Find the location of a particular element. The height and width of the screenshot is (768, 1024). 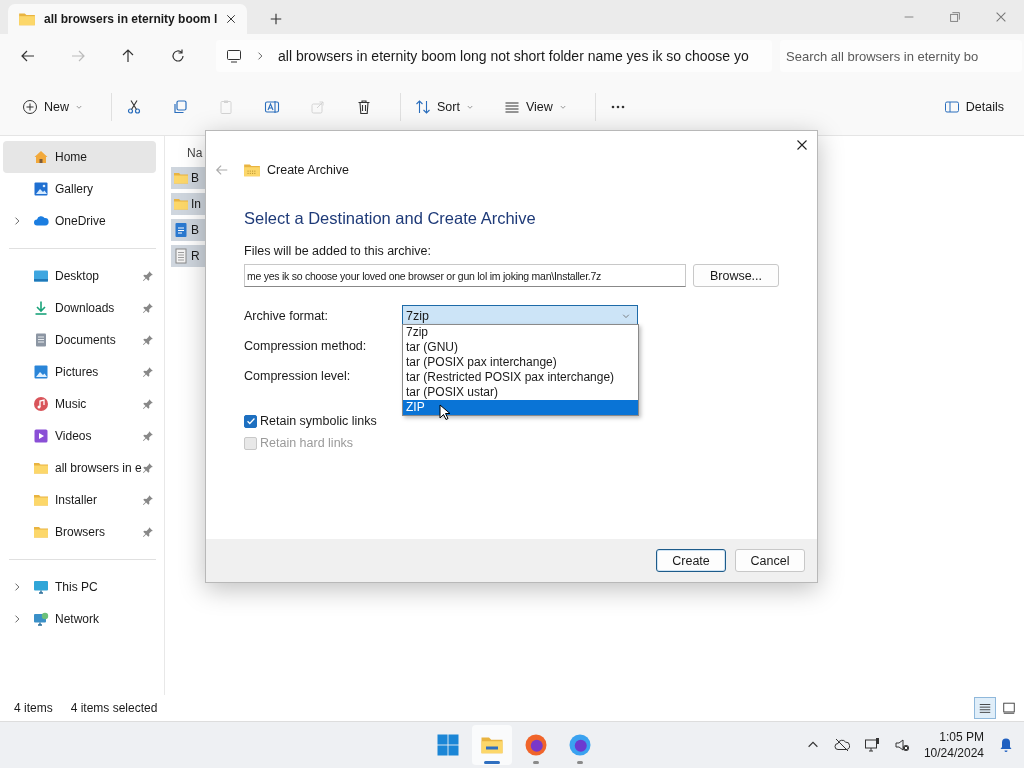

address-bar: all browsers in eternity boom long not short folder name yes ik so choose yo is located at coordinates (494, 56).